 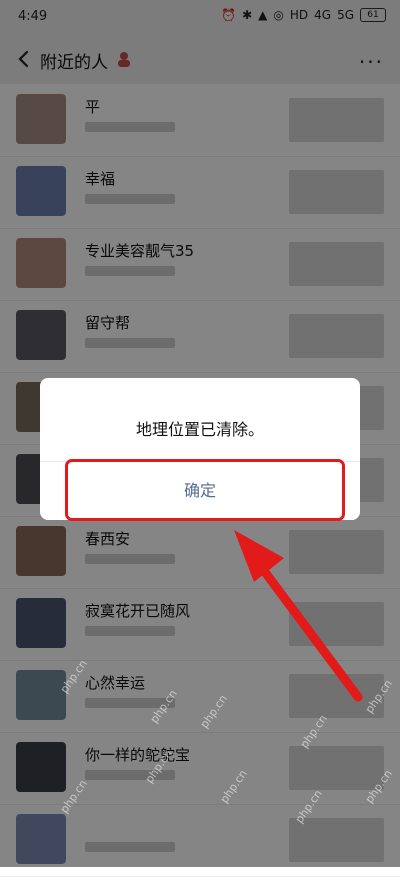 I want to click on dialog-message: 地理位置已清除。, so click(x=199, y=429).